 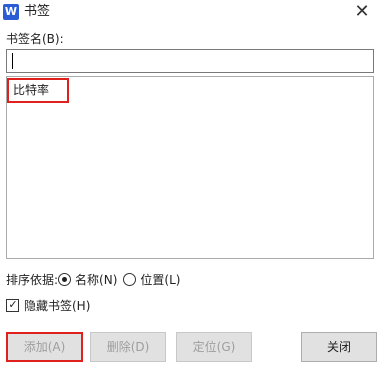 What do you see at coordinates (128, 347) in the screenshot?
I see `delete-button: 删除(D)` at bounding box center [128, 347].